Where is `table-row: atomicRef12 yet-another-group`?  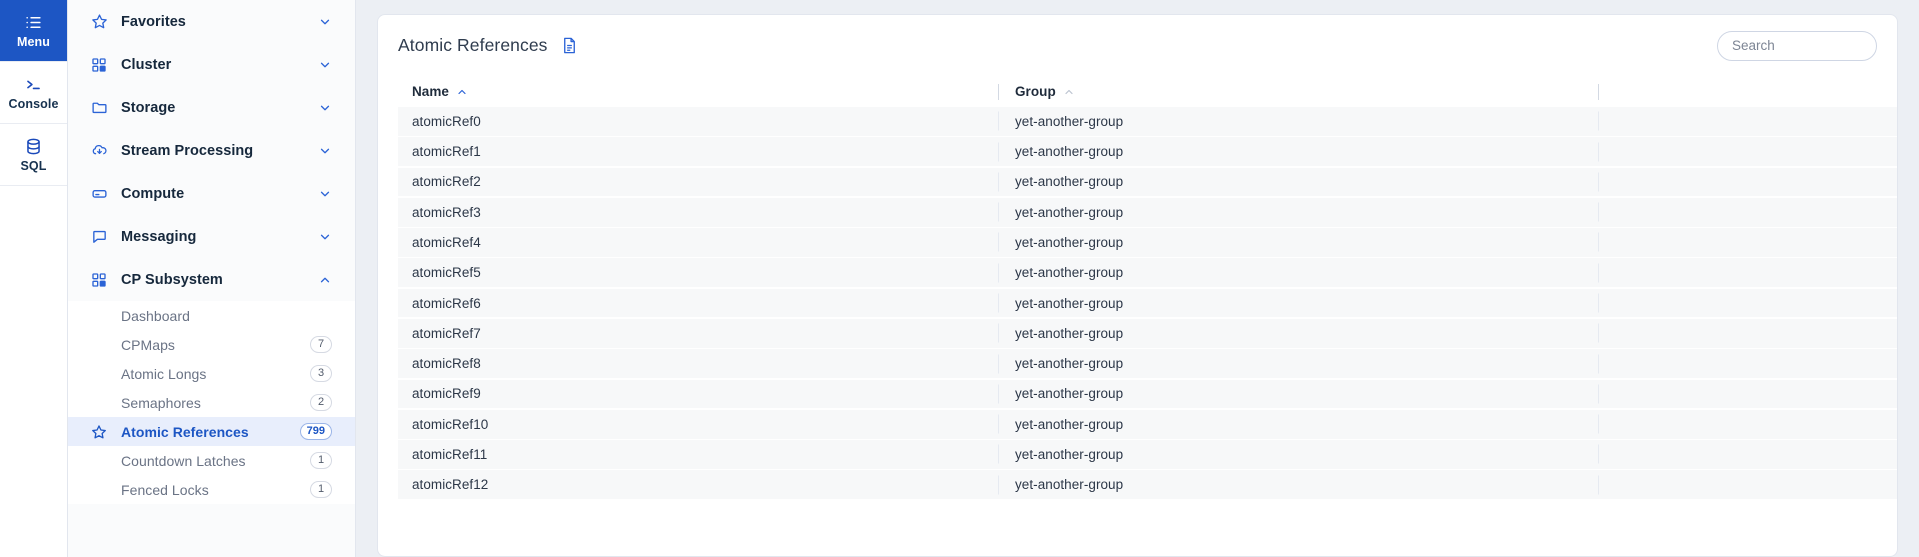
table-row: atomicRef12 yet-another-group is located at coordinates (1147, 485).